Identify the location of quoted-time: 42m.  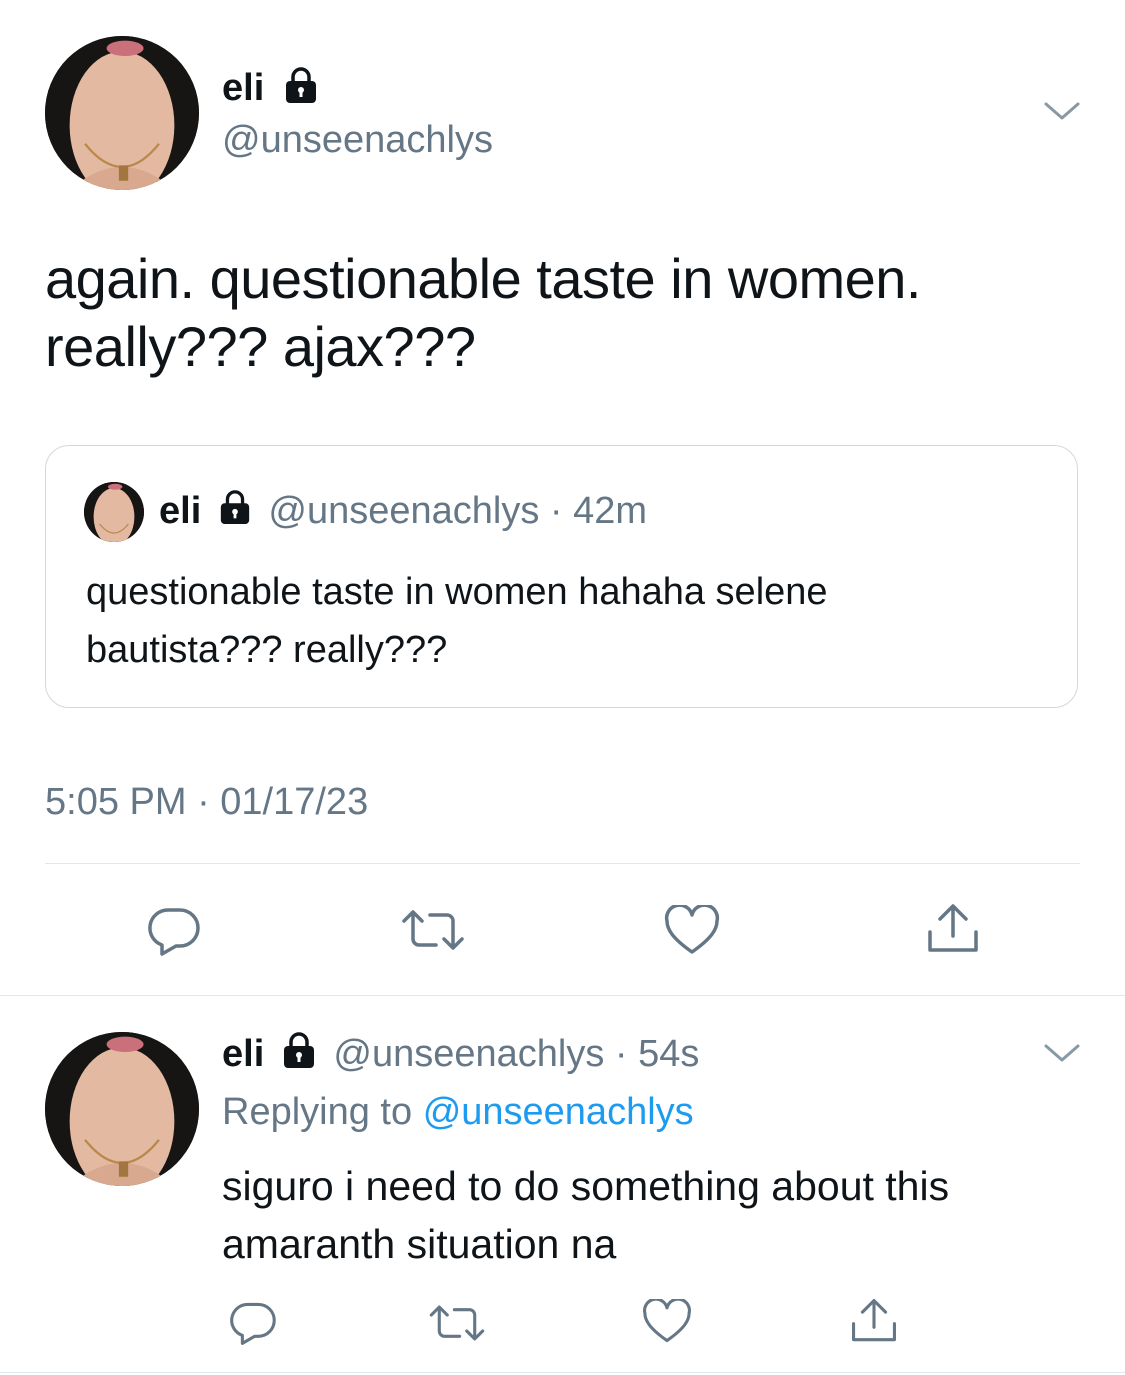
(610, 511).